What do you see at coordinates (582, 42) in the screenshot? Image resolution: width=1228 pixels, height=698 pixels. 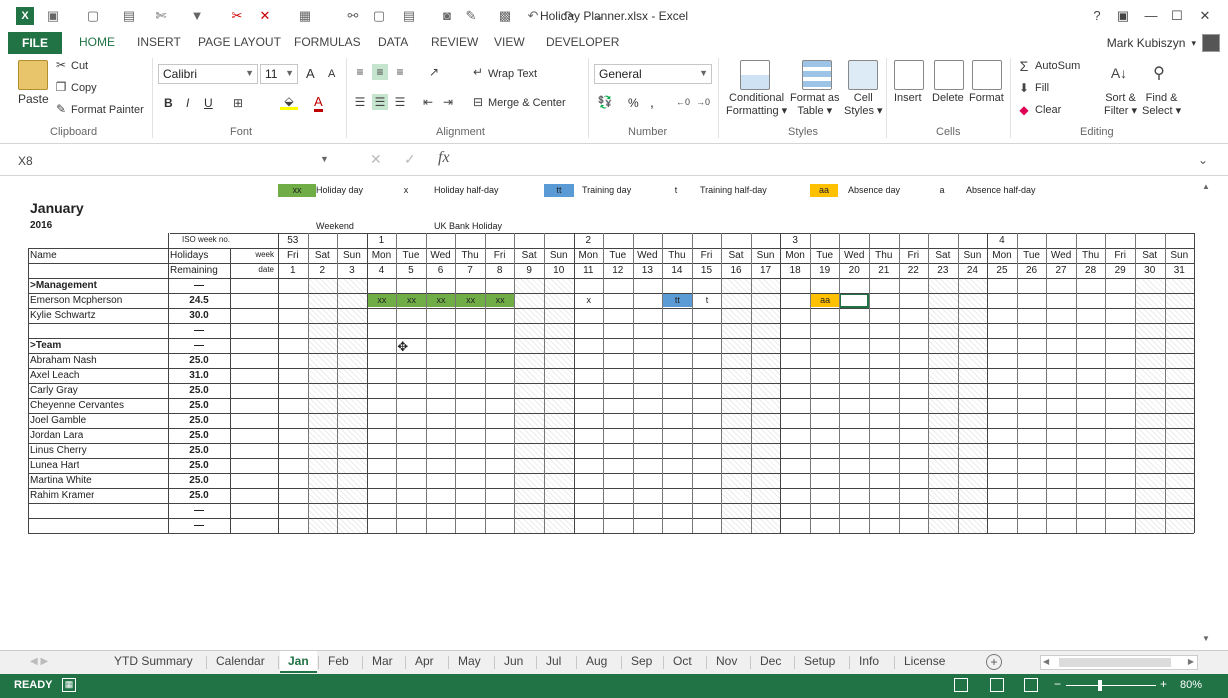 I see `tab-developer: DEVELOPER` at bounding box center [582, 42].